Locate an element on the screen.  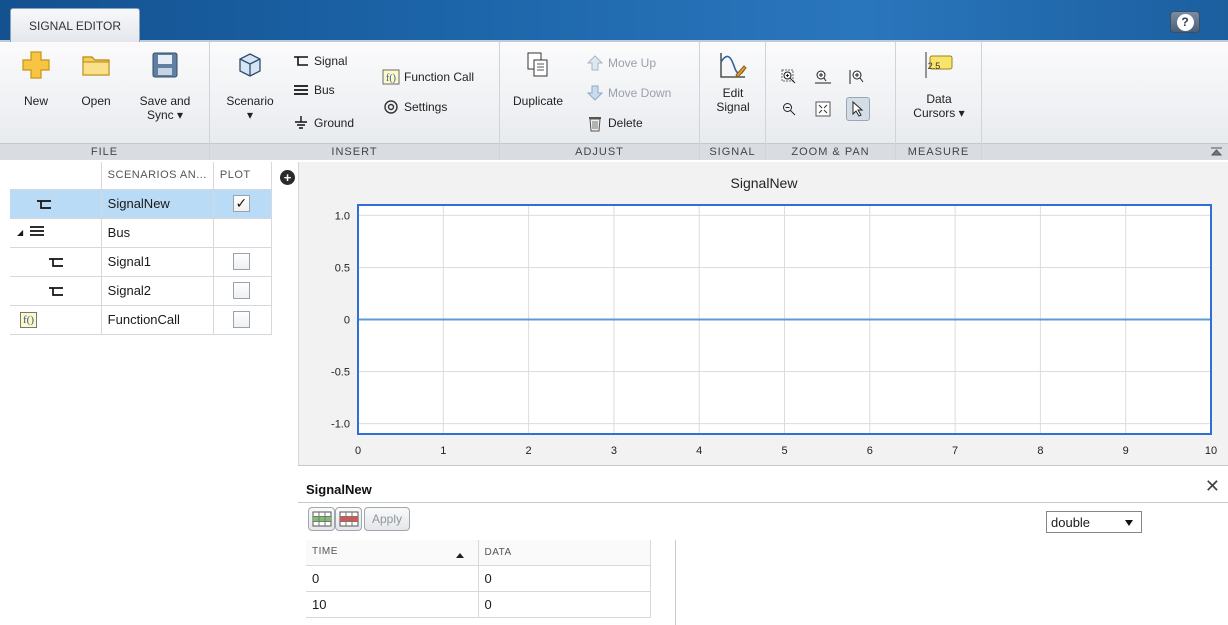
x-tick-label: 0 is located at coordinates (358, 451).